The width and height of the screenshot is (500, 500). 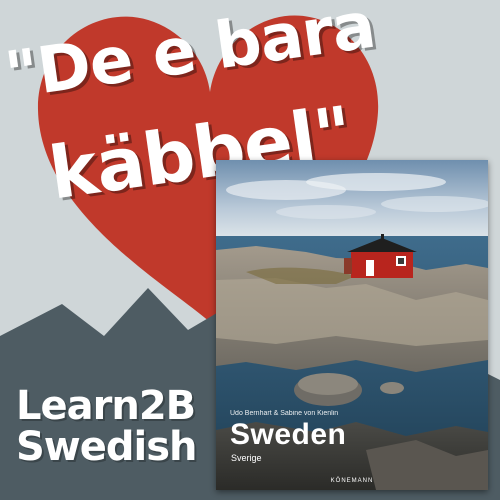 I want to click on brand-logo-text: Learn2B Swedish, so click(x=107, y=426).